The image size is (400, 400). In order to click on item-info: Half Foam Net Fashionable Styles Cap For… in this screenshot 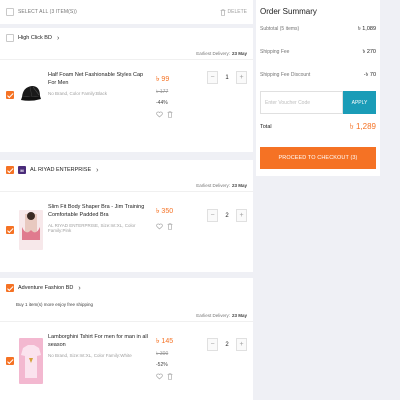, I will do `click(98, 78)`.